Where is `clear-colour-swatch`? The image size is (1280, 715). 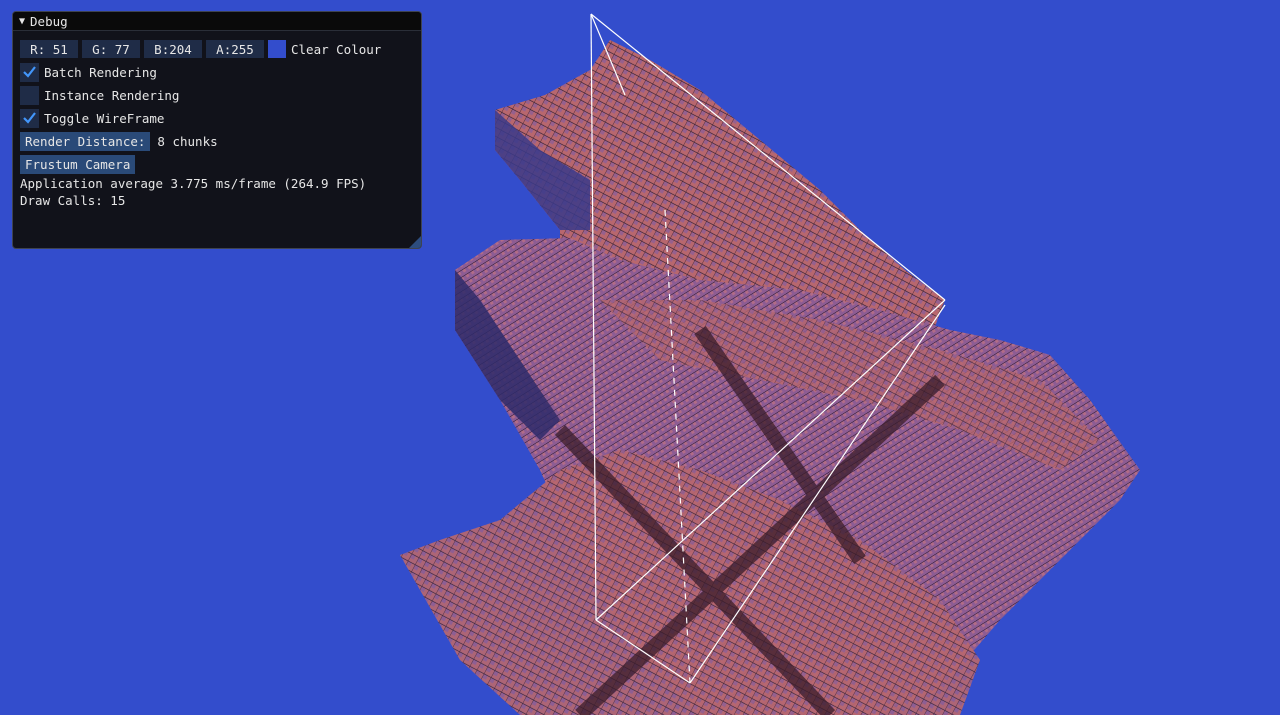
clear-colour-swatch is located at coordinates (277, 49).